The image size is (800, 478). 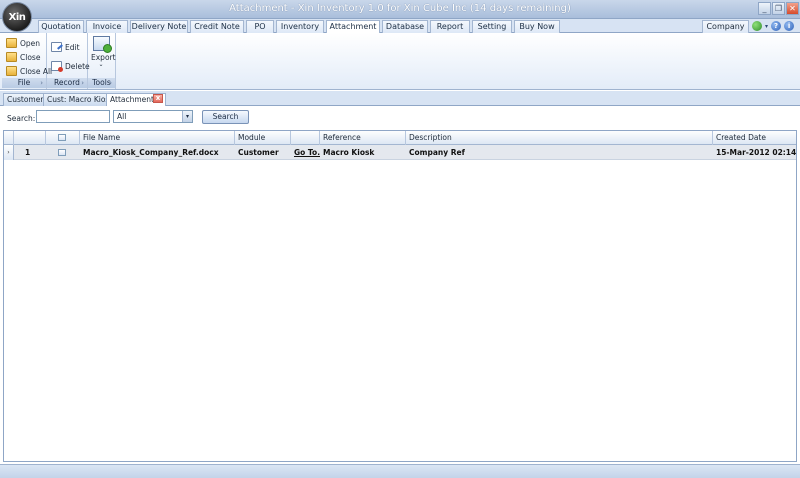 I want to click on row-header-corner, so click(x=9, y=138).